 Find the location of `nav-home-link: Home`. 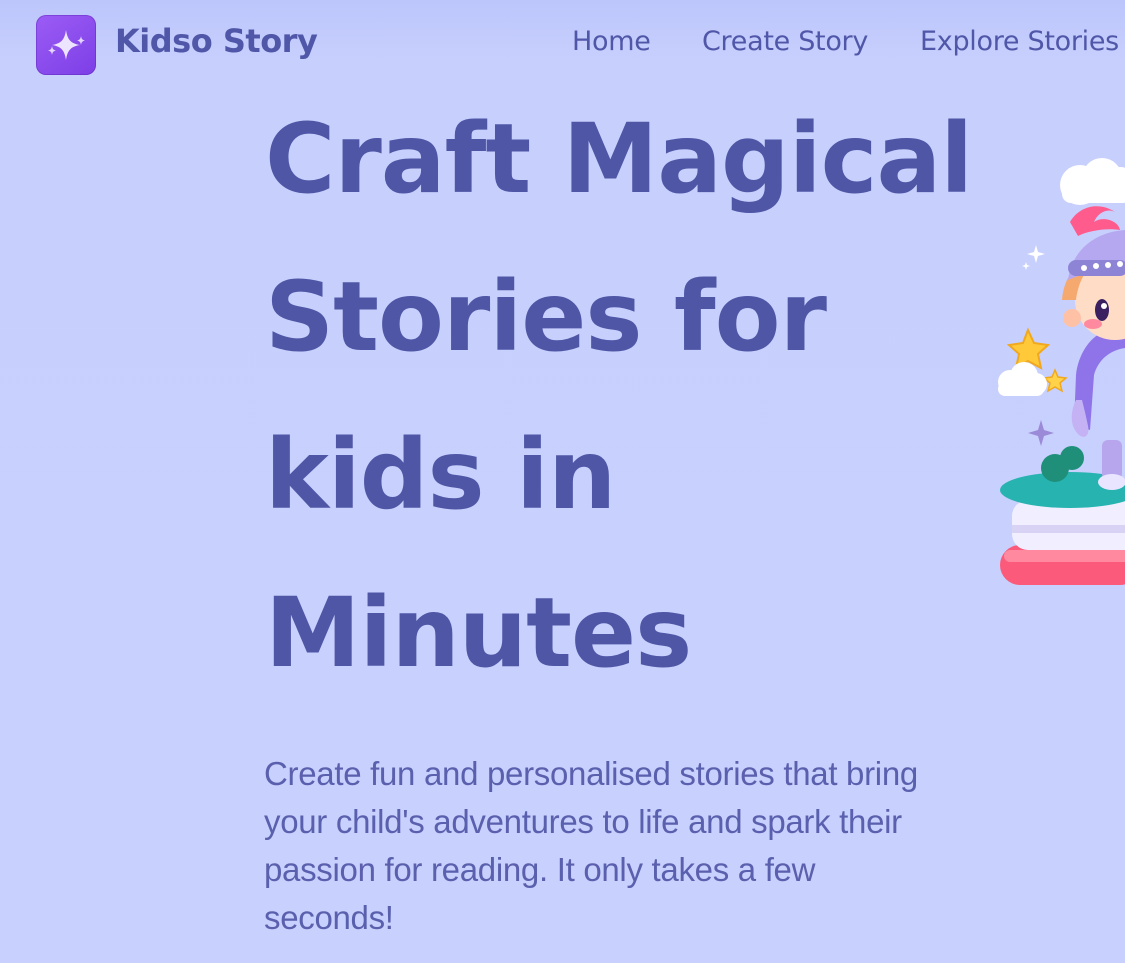

nav-home-link: Home is located at coordinates (611, 41).